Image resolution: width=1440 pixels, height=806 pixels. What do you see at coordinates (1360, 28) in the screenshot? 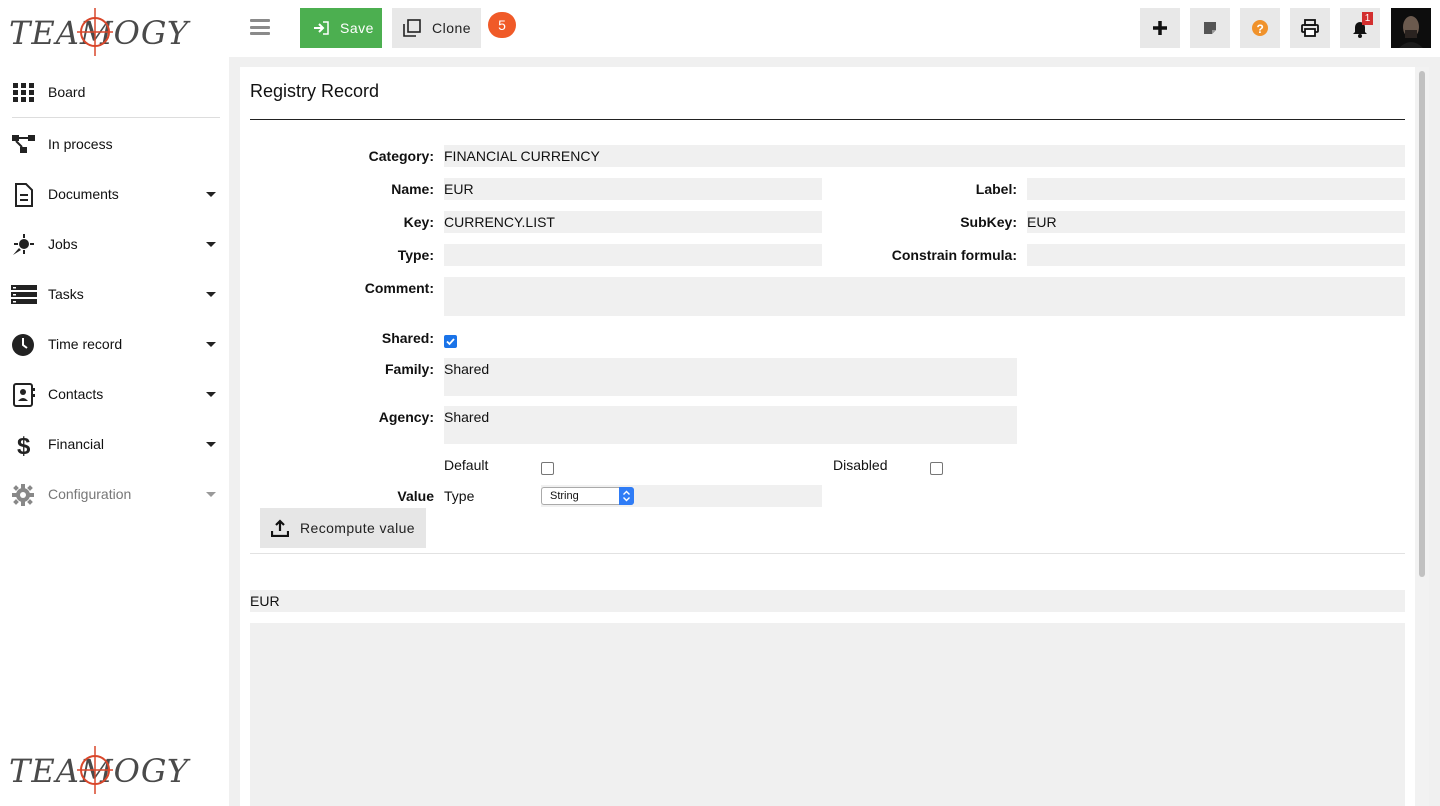
I see `notifications-button: 1` at bounding box center [1360, 28].